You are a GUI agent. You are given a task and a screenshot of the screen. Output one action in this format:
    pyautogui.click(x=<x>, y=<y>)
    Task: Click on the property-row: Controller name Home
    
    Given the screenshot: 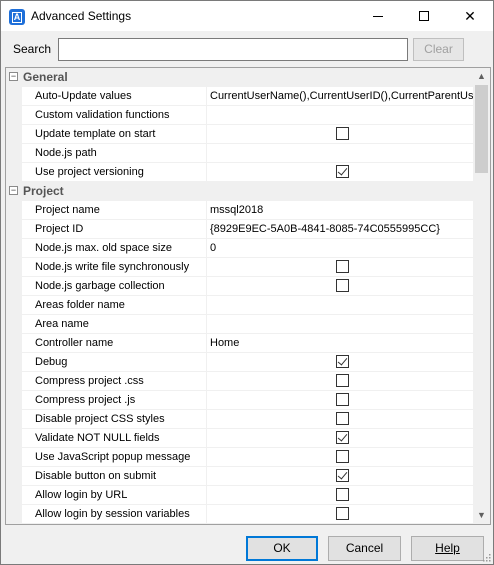 What is the action you would take?
    pyautogui.click(x=240, y=343)
    